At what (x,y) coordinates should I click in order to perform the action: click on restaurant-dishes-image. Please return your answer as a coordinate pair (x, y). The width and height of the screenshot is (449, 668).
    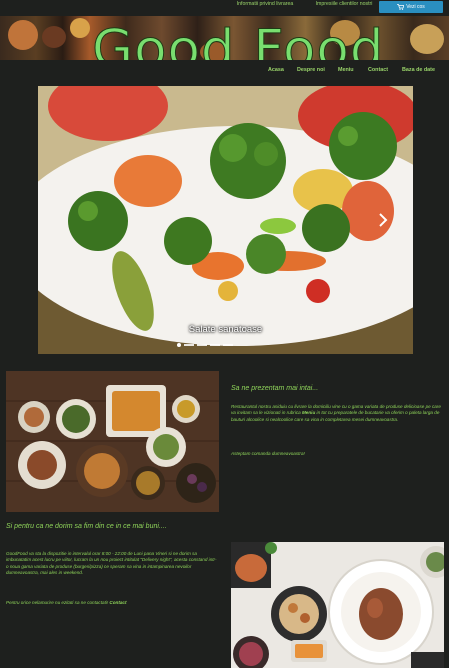
    Looking at the image, I should click on (337, 605).